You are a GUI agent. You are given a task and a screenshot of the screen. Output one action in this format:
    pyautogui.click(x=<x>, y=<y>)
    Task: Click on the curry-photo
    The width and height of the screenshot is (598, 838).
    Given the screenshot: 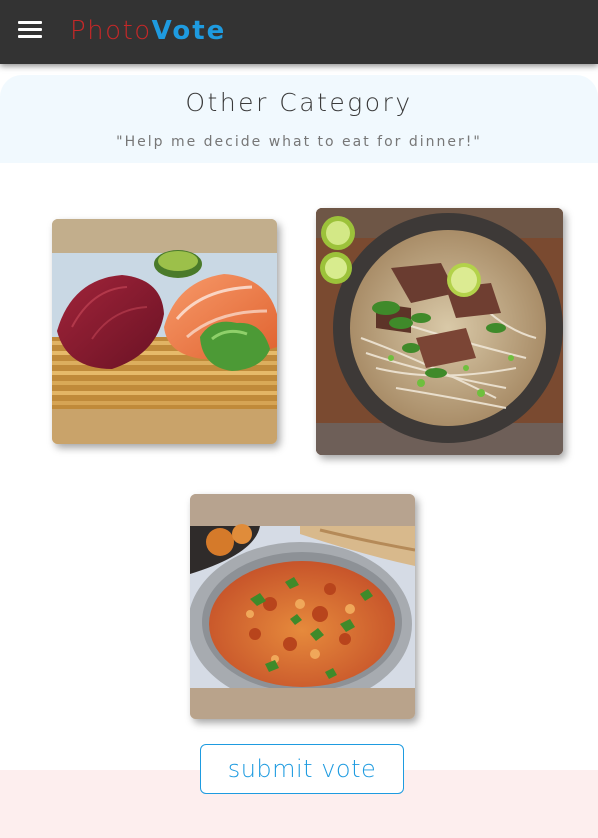 What is the action you would take?
    pyautogui.click(x=302, y=606)
    